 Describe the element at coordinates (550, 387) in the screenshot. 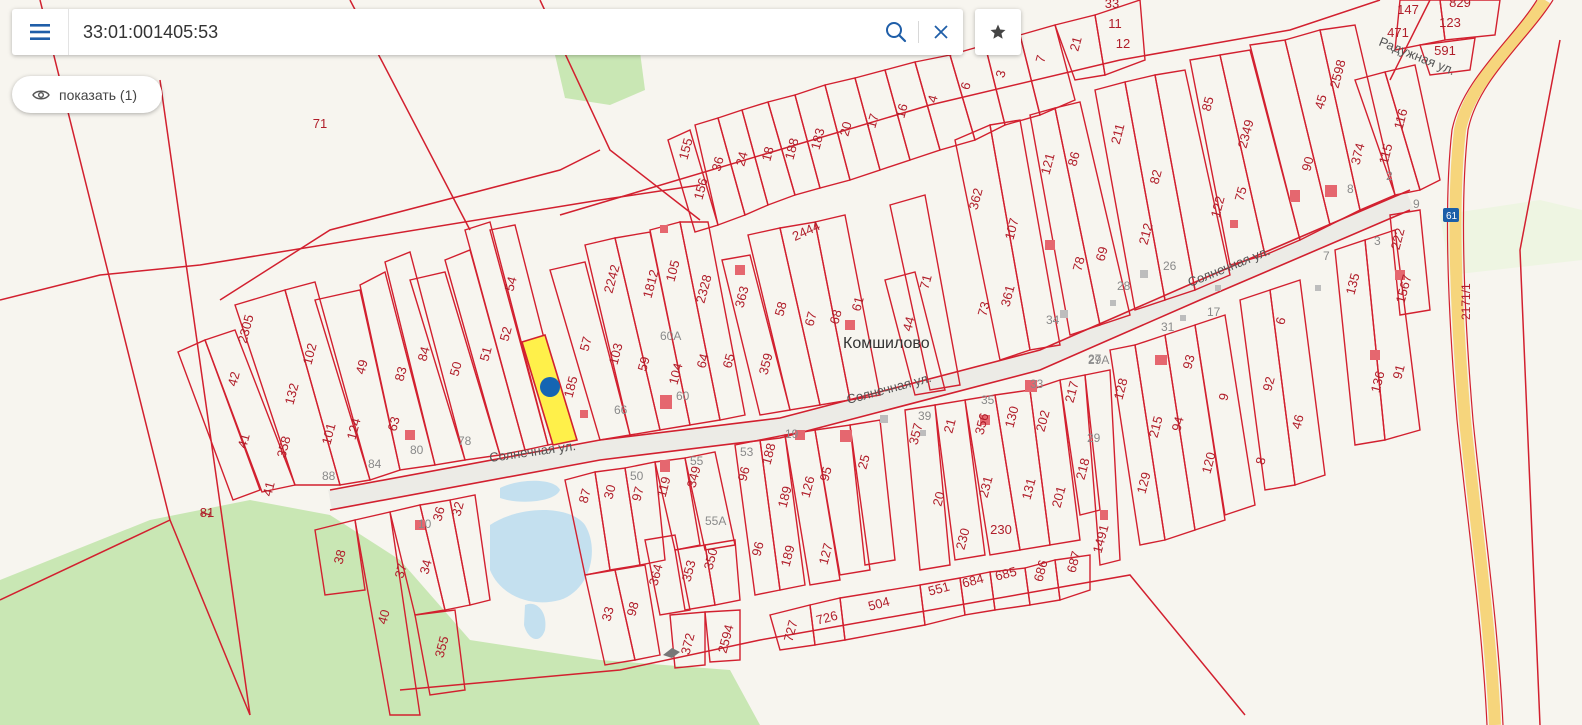

I see `parcel-marker` at that location.